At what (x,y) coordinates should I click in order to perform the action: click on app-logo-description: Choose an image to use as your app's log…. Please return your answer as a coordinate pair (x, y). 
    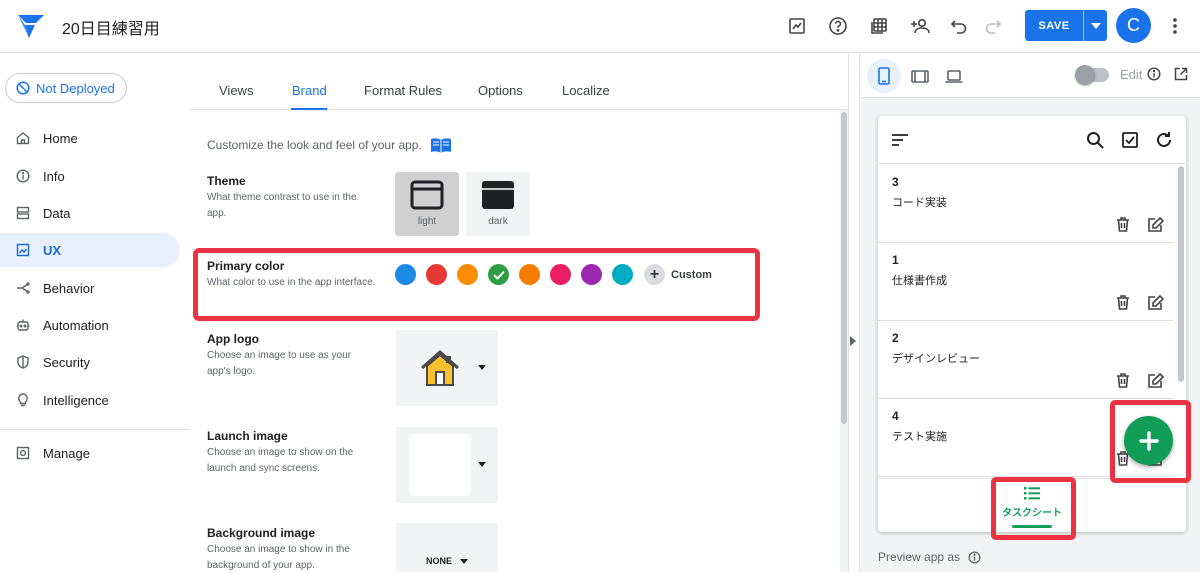
    Looking at the image, I should click on (279, 363).